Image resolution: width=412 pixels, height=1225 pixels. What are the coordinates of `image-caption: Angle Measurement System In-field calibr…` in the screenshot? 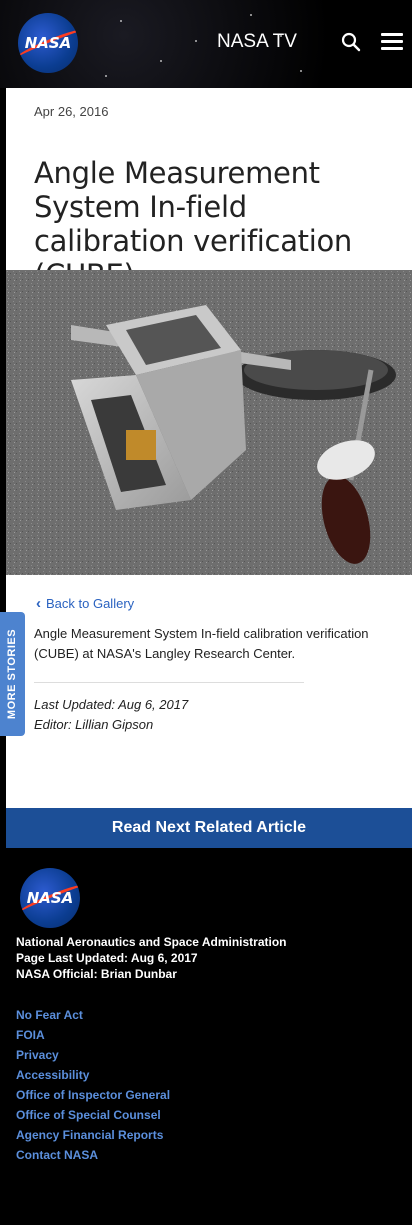 It's located at (201, 643).